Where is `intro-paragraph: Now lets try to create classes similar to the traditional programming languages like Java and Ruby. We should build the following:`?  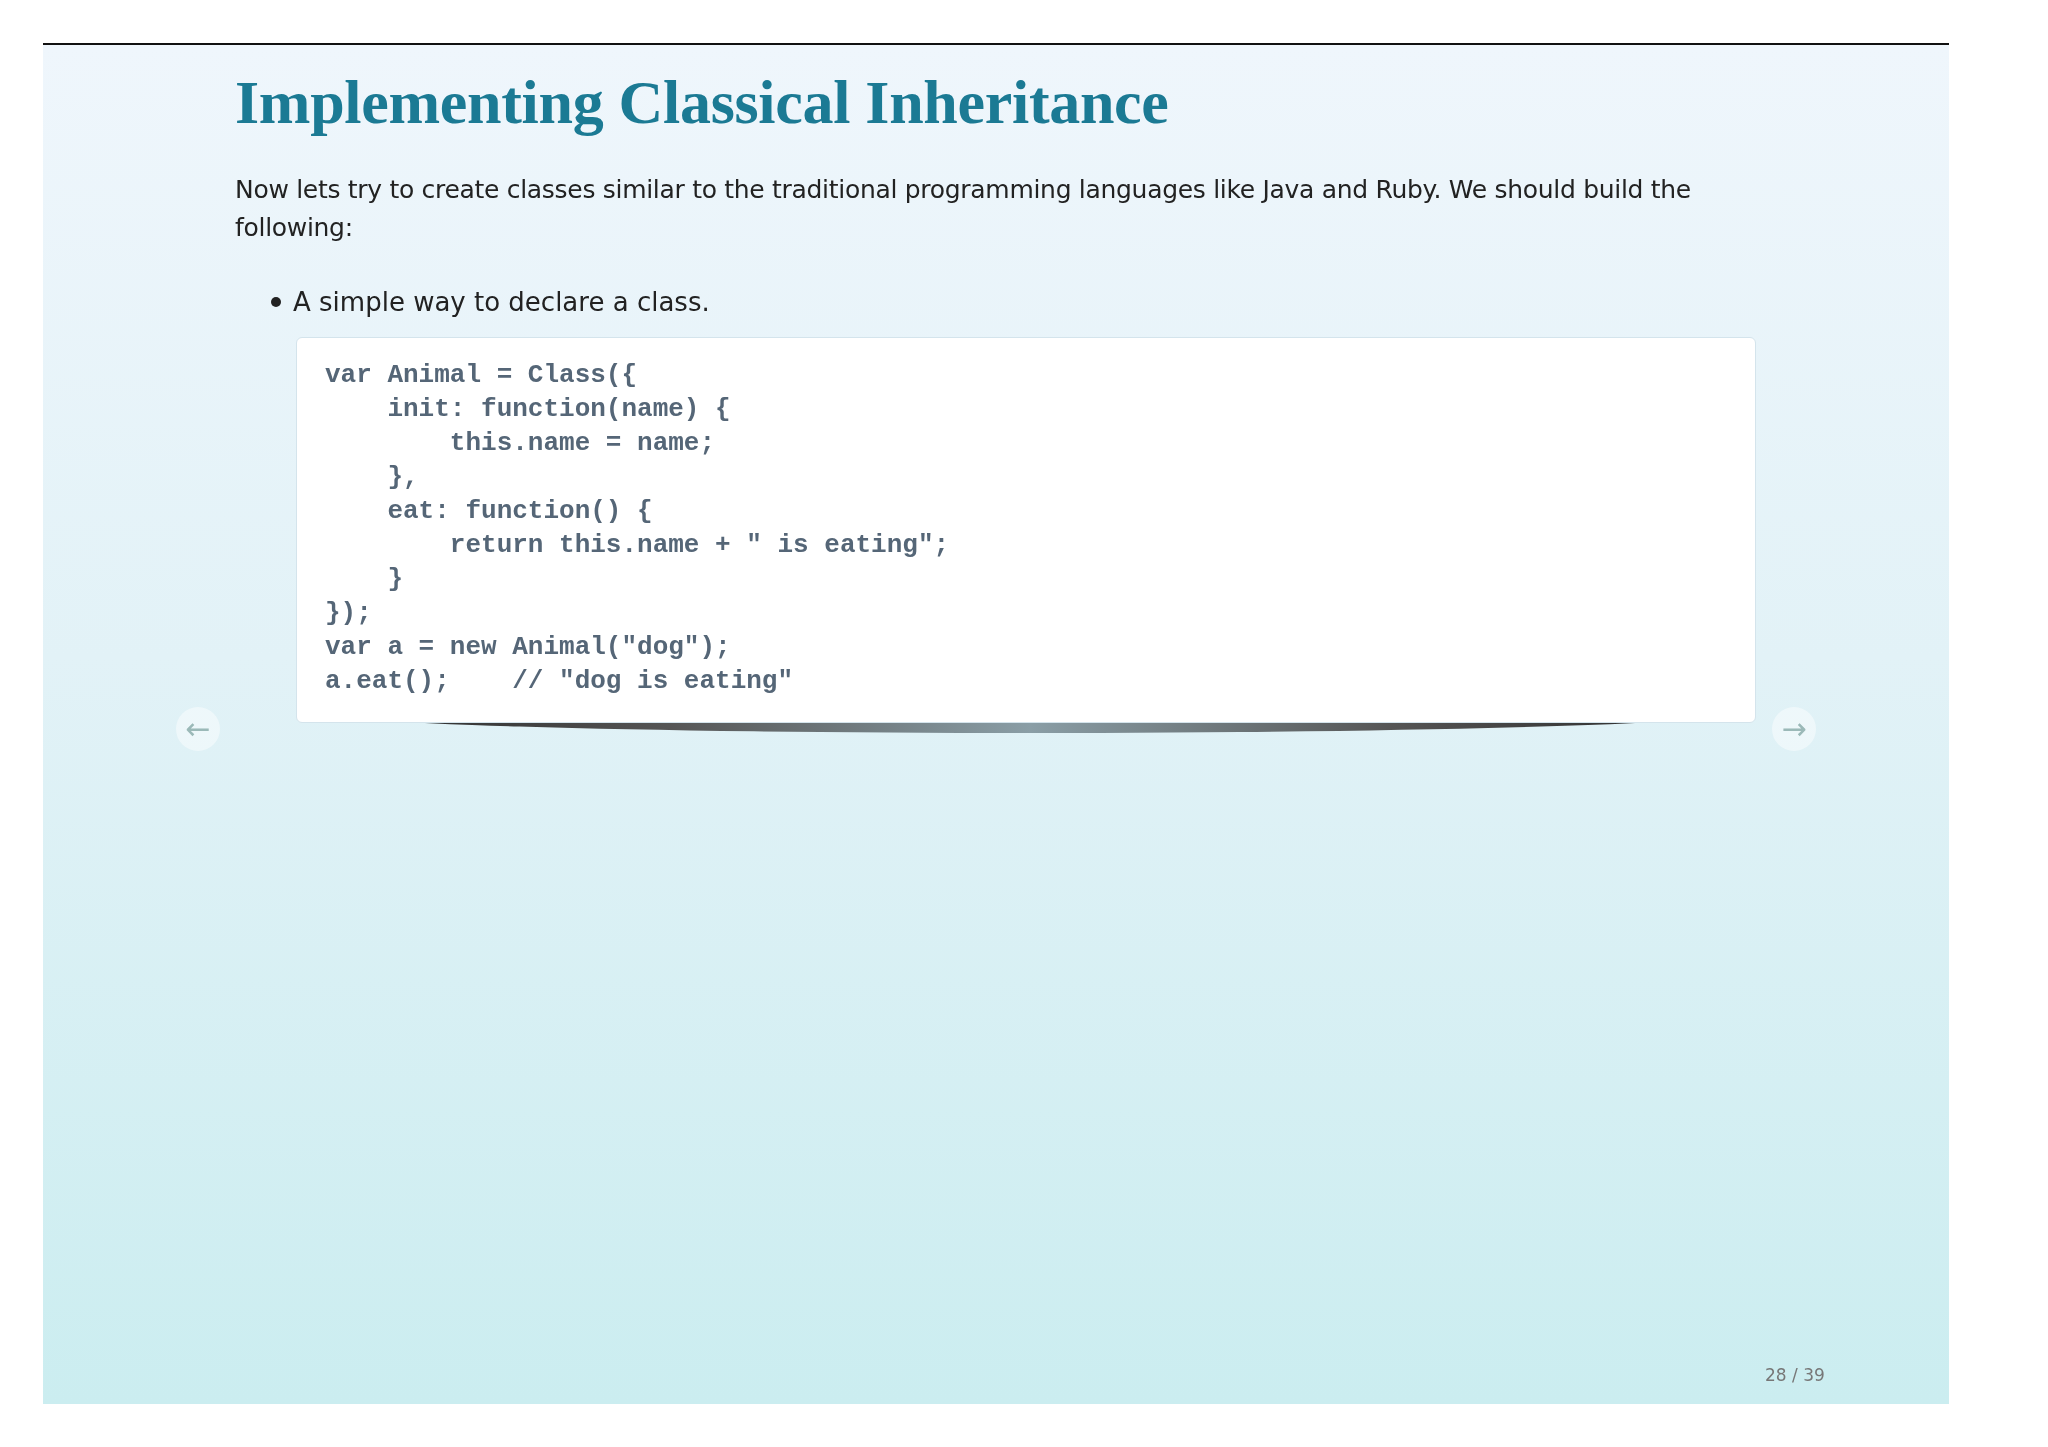 intro-paragraph: Now lets try to create classes similar to the traditional programming languages like Java and Ruby. We should build the following: is located at coordinates (963, 209).